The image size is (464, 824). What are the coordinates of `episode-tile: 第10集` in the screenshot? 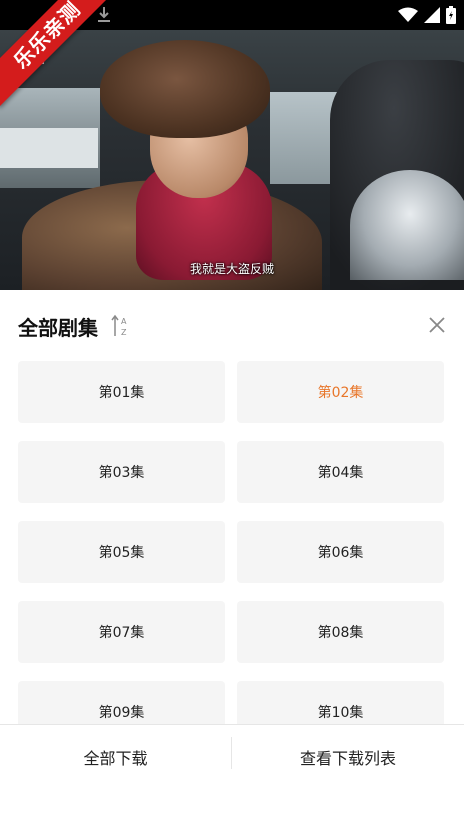 It's located at (340, 702).